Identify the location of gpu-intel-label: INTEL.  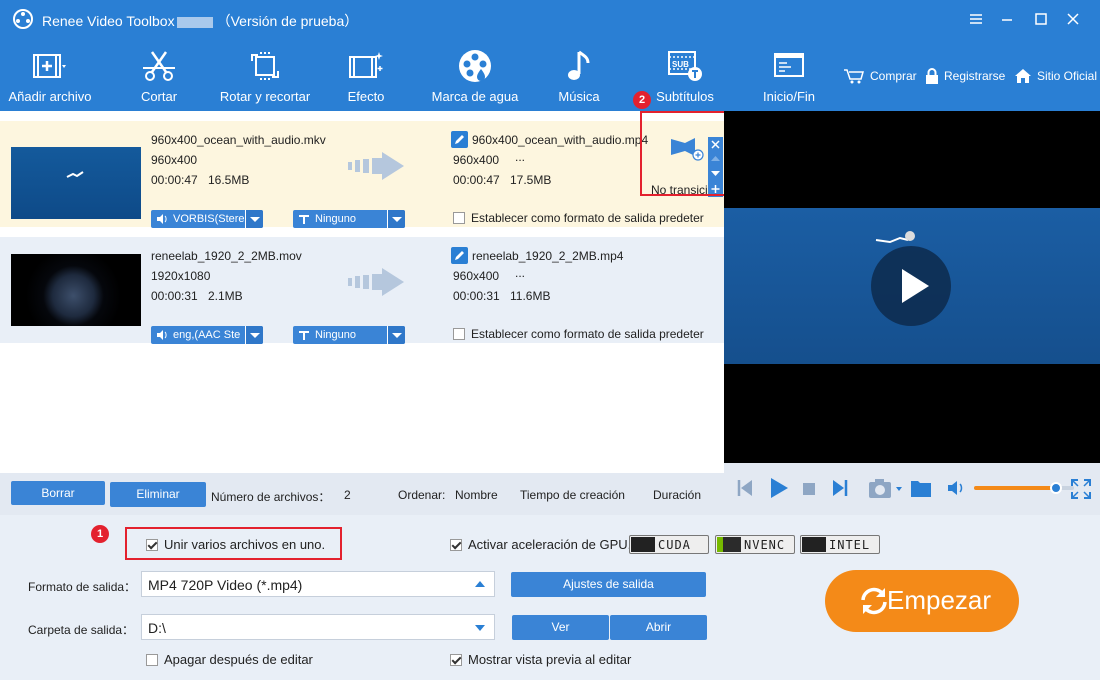
(850, 545).